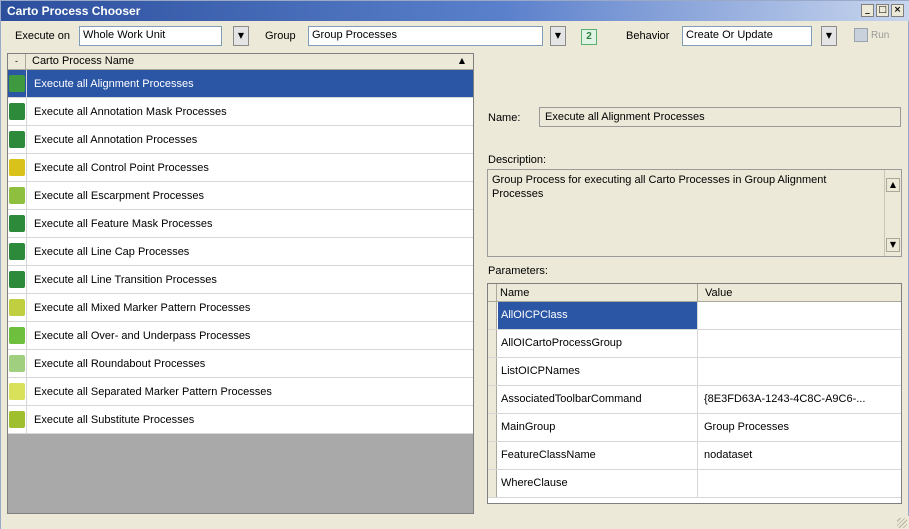  I want to click on process-list-header: - Carto Process Name ▲, so click(240, 62).